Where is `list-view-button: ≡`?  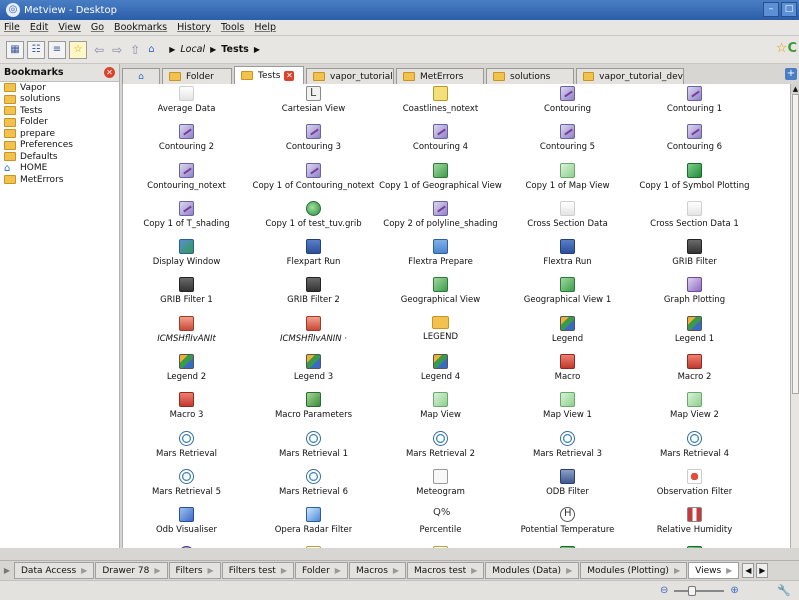 list-view-button: ≡ is located at coordinates (57, 49).